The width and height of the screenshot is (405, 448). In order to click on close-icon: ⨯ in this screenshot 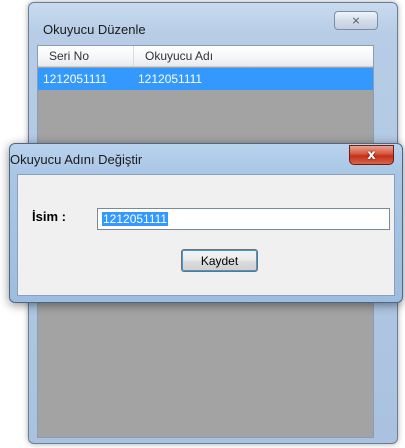, I will do `click(356, 20)`.